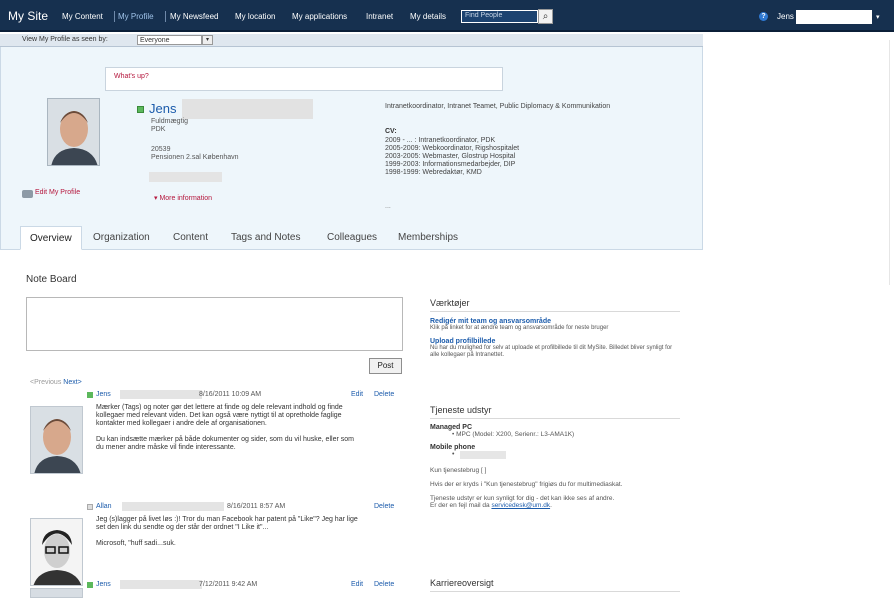 Image resolution: width=894 pixels, height=598 pixels. What do you see at coordinates (121, 238) in the screenshot?
I see `tab-organization: Organization` at bounding box center [121, 238].